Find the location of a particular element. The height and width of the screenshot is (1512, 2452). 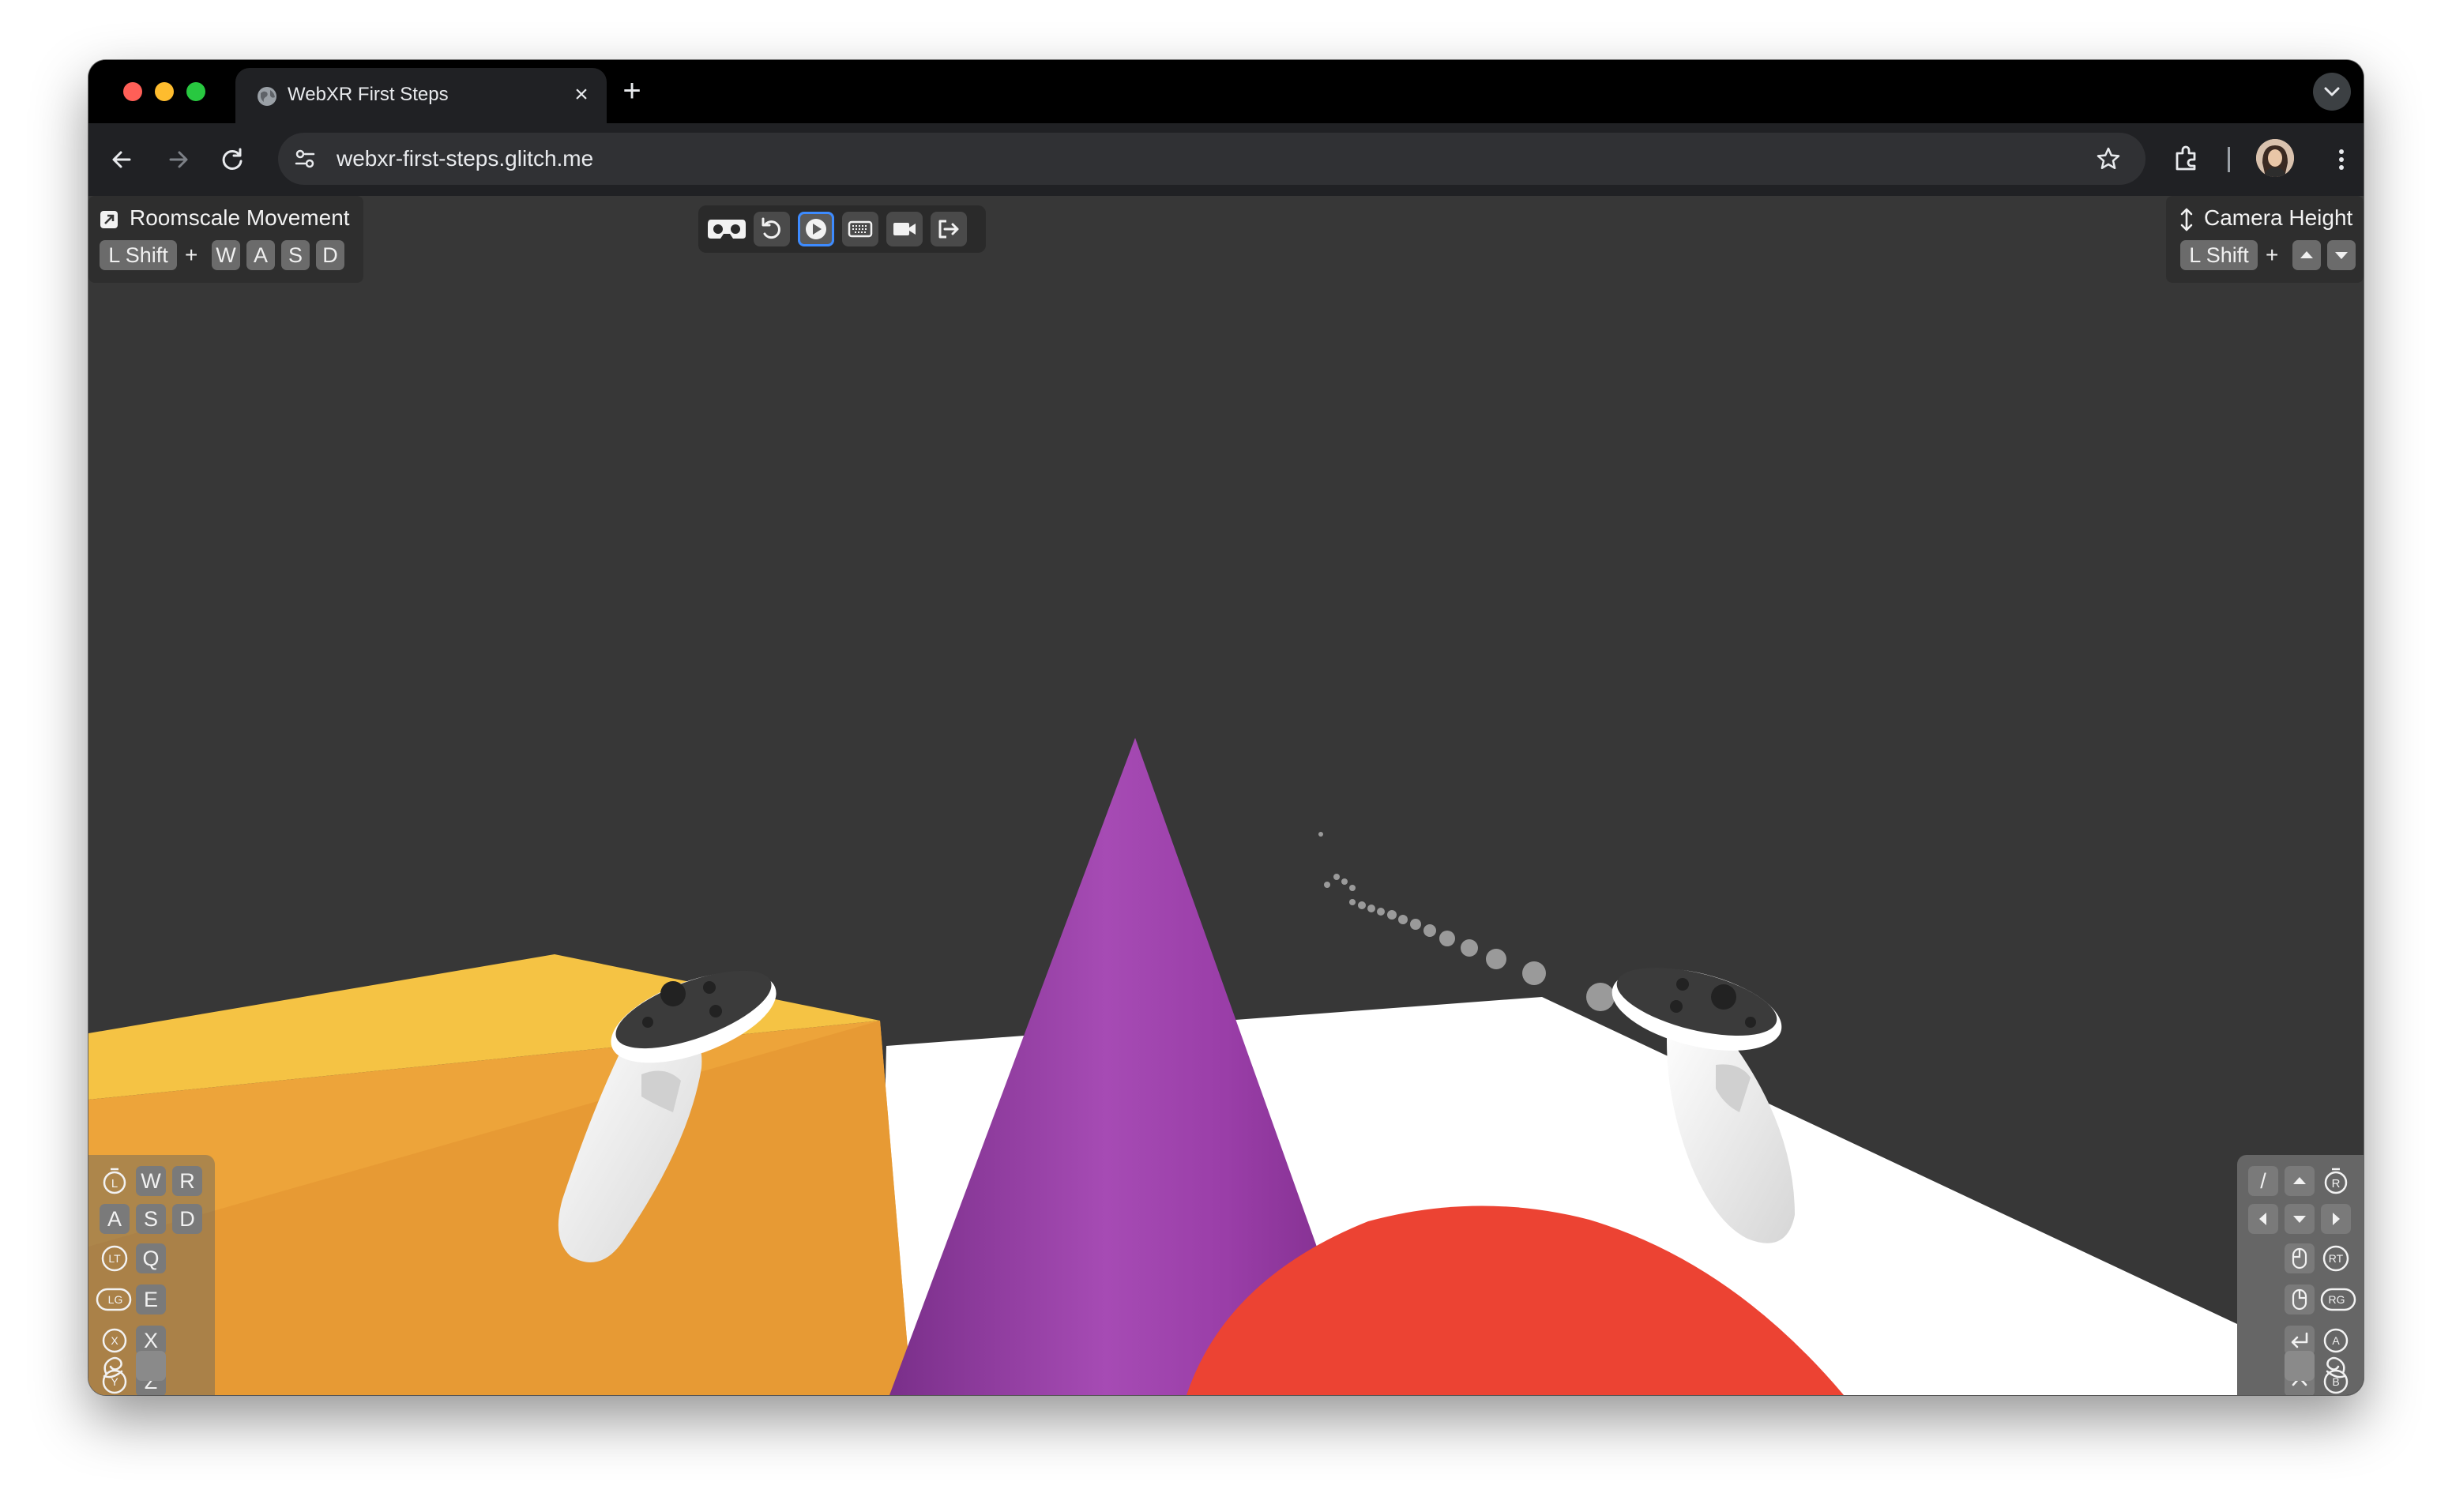

icon-label: RG is located at coordinates (2337, 1299).